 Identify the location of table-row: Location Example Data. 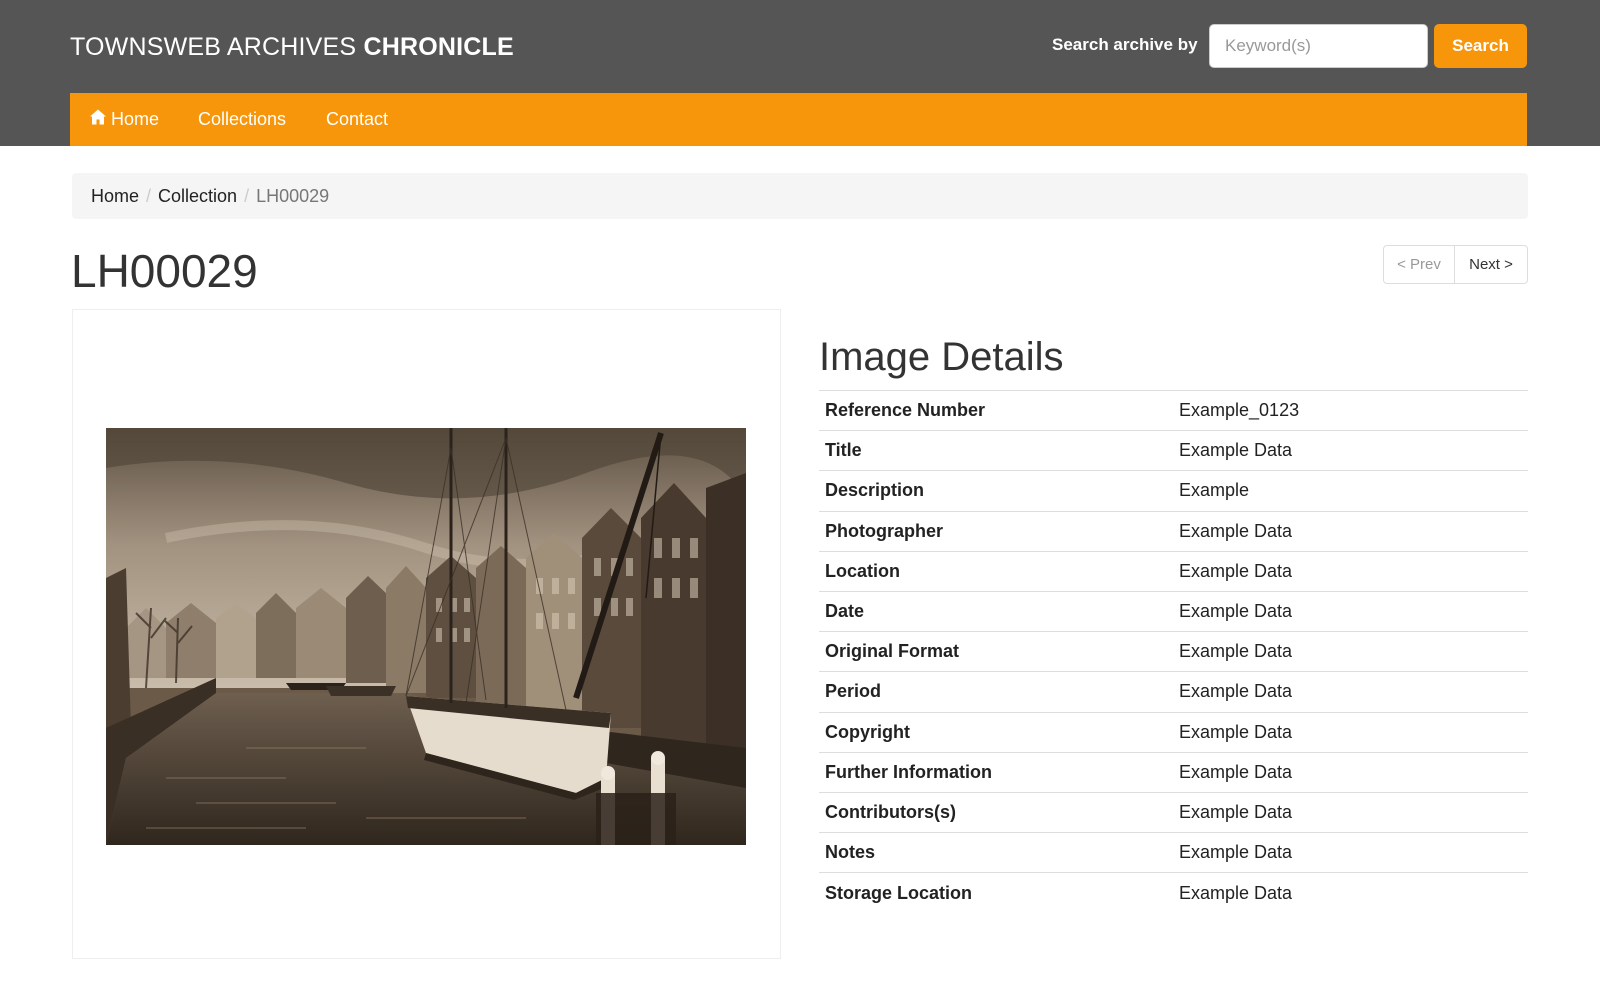
(1173, 571).